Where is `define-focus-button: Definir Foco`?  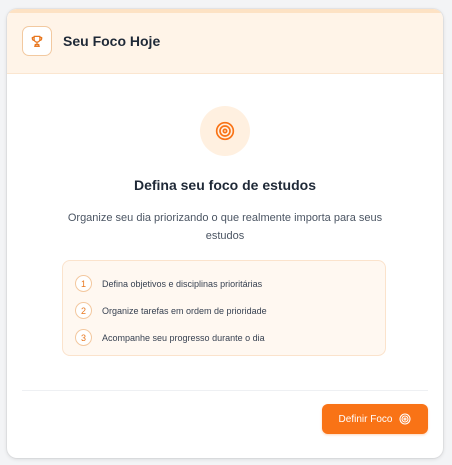 define-focus-button: Definir Foco is located at coordinates (375, 419).